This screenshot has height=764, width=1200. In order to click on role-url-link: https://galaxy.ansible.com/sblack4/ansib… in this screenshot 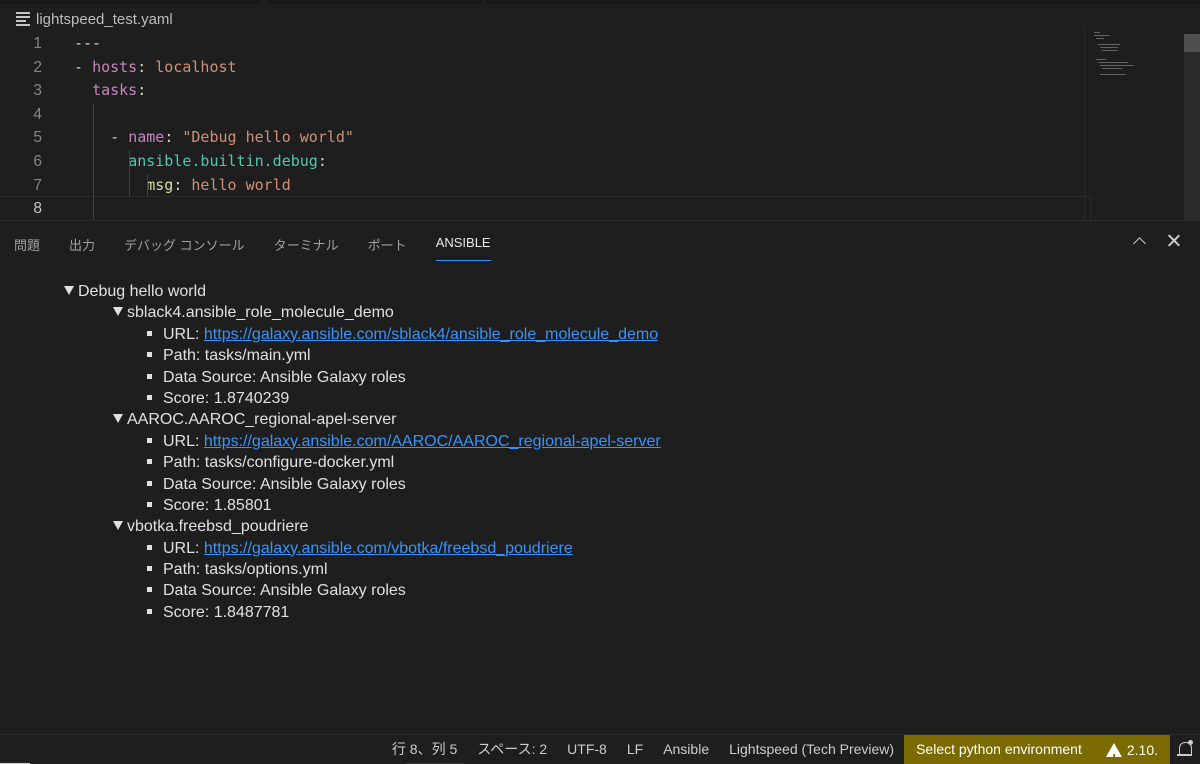, I will do `click(431, 334)`.